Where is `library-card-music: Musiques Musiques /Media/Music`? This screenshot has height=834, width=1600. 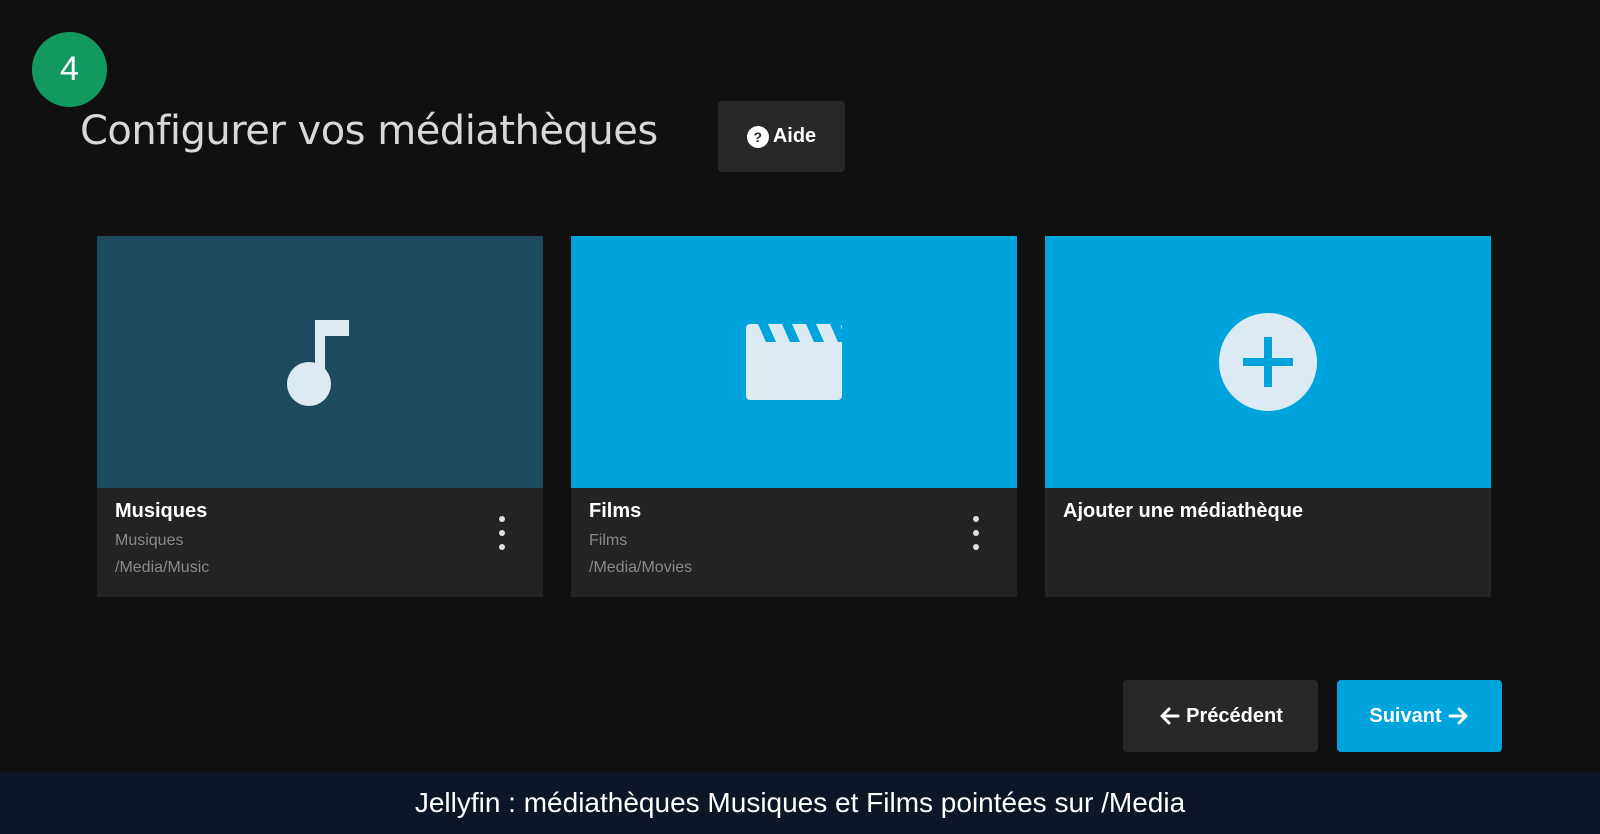 library-card-music: Musiques Musiques /Media/Music is located at coordinates (320, 416).